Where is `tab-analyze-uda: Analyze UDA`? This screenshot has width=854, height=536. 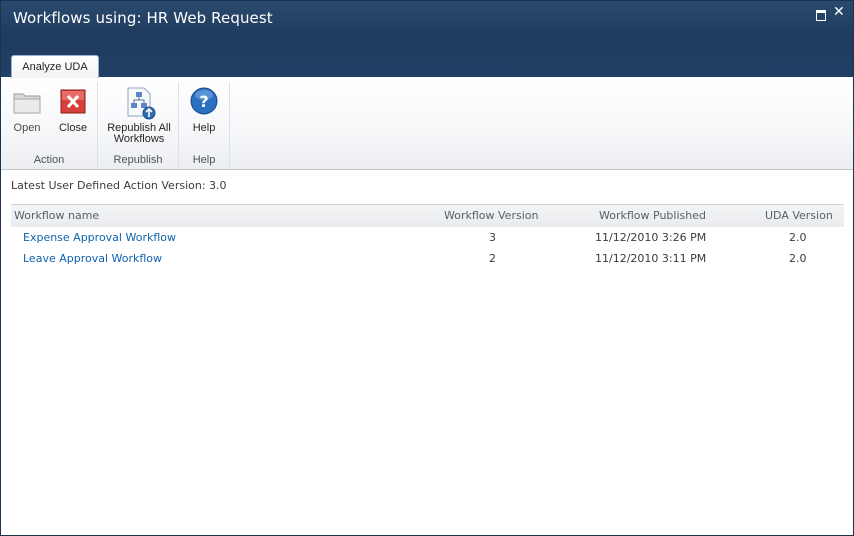 tab-analyze-uda: Analyze UDA is located at coordinates (55, 67).